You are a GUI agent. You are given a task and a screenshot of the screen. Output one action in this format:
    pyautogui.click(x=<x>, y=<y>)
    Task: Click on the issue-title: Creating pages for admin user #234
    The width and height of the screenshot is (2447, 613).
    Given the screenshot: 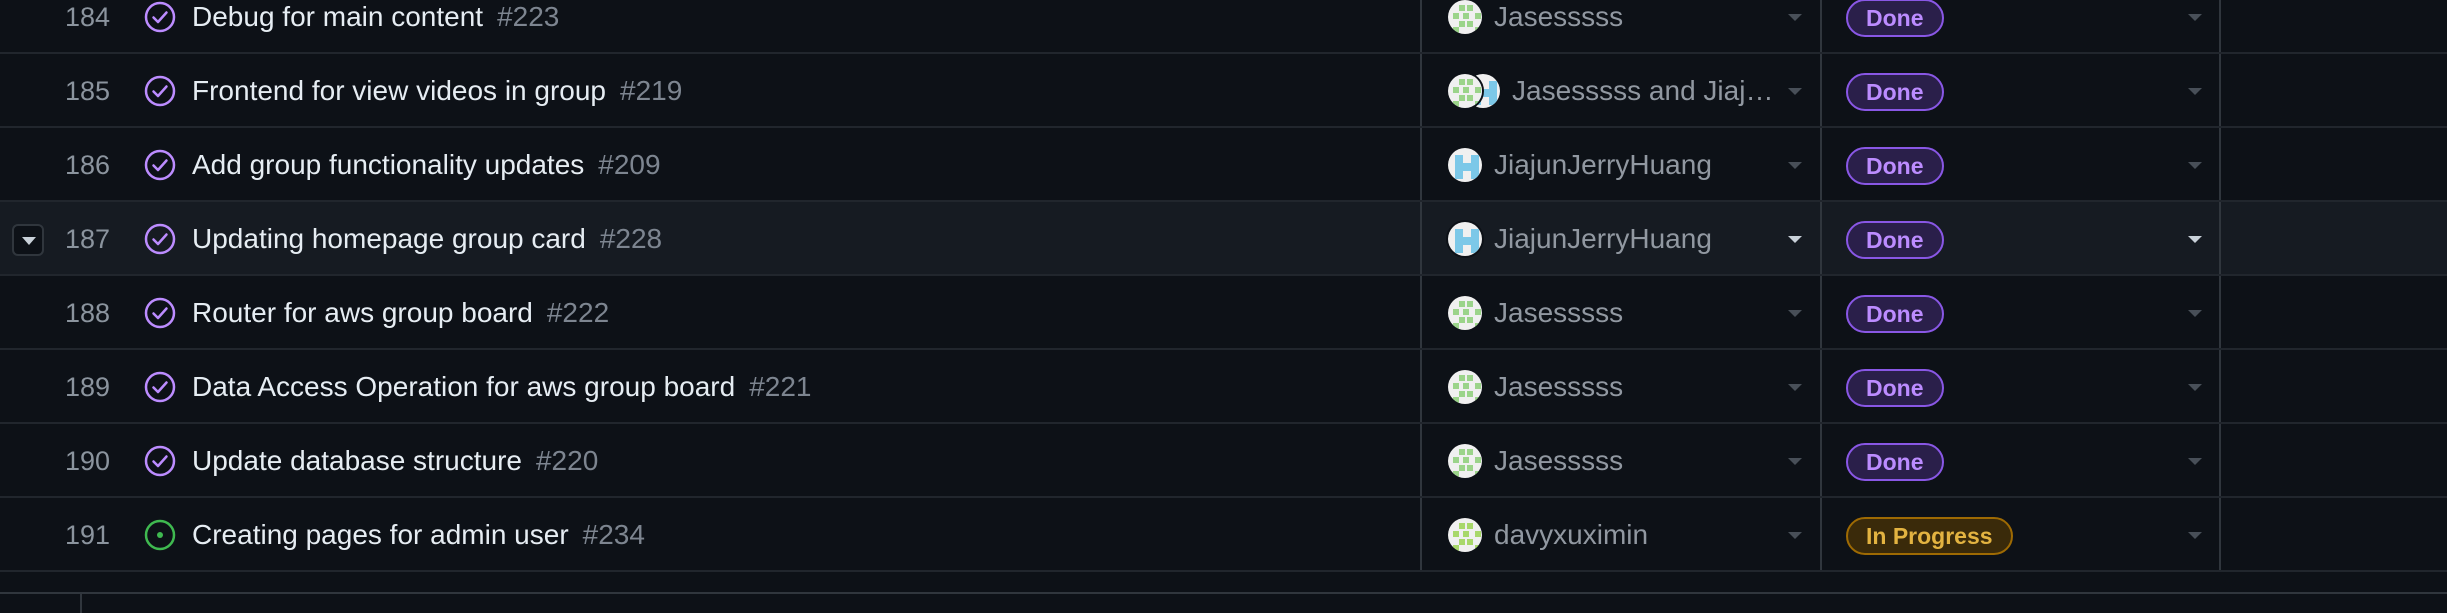 What is the action you would take?
    pyautogui.click(x=418, y=535)
    